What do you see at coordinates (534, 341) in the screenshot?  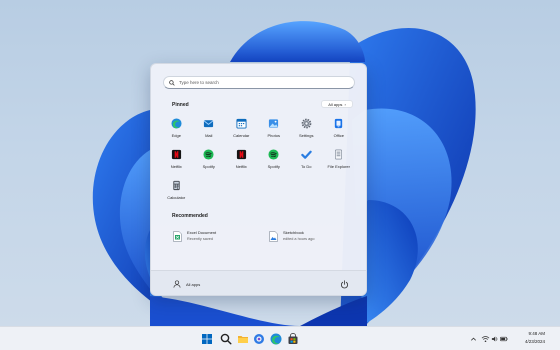 I see `clock-date: 4/23/2024` at bounding box center [534, 341].